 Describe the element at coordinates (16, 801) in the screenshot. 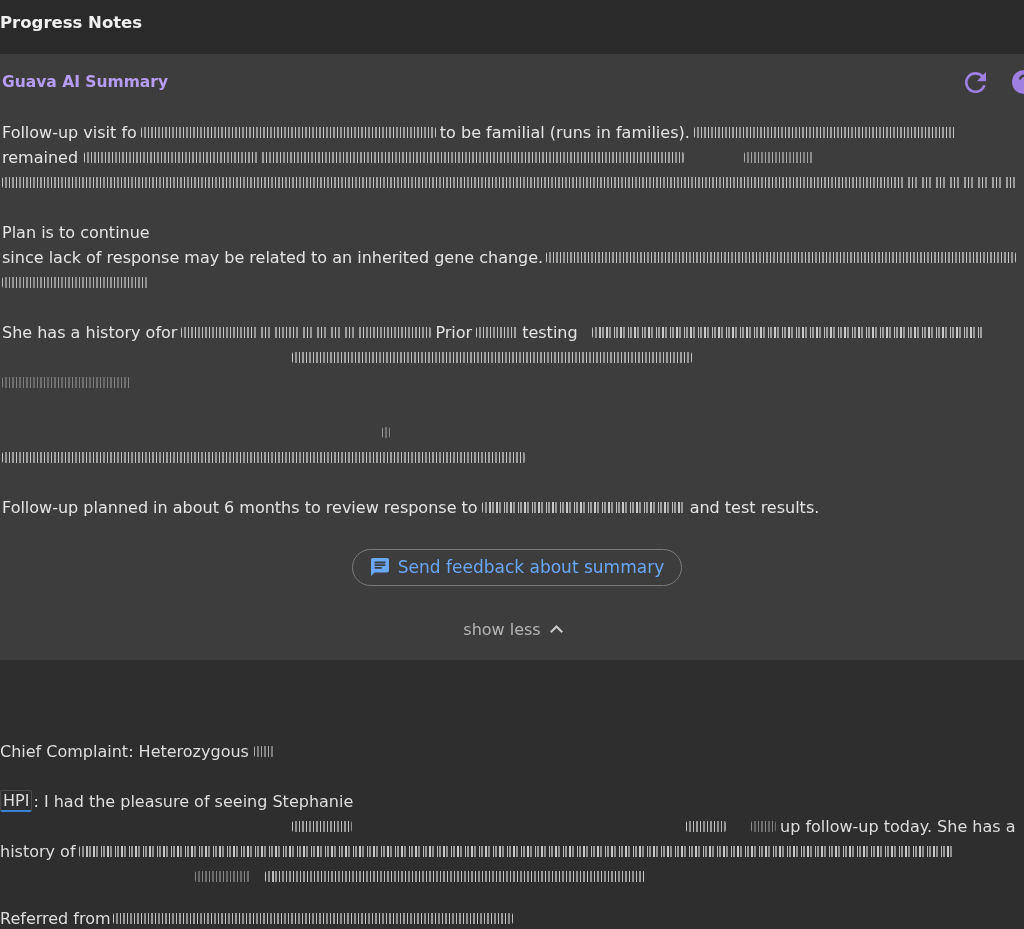

I see `note-link: HPI` at that location.